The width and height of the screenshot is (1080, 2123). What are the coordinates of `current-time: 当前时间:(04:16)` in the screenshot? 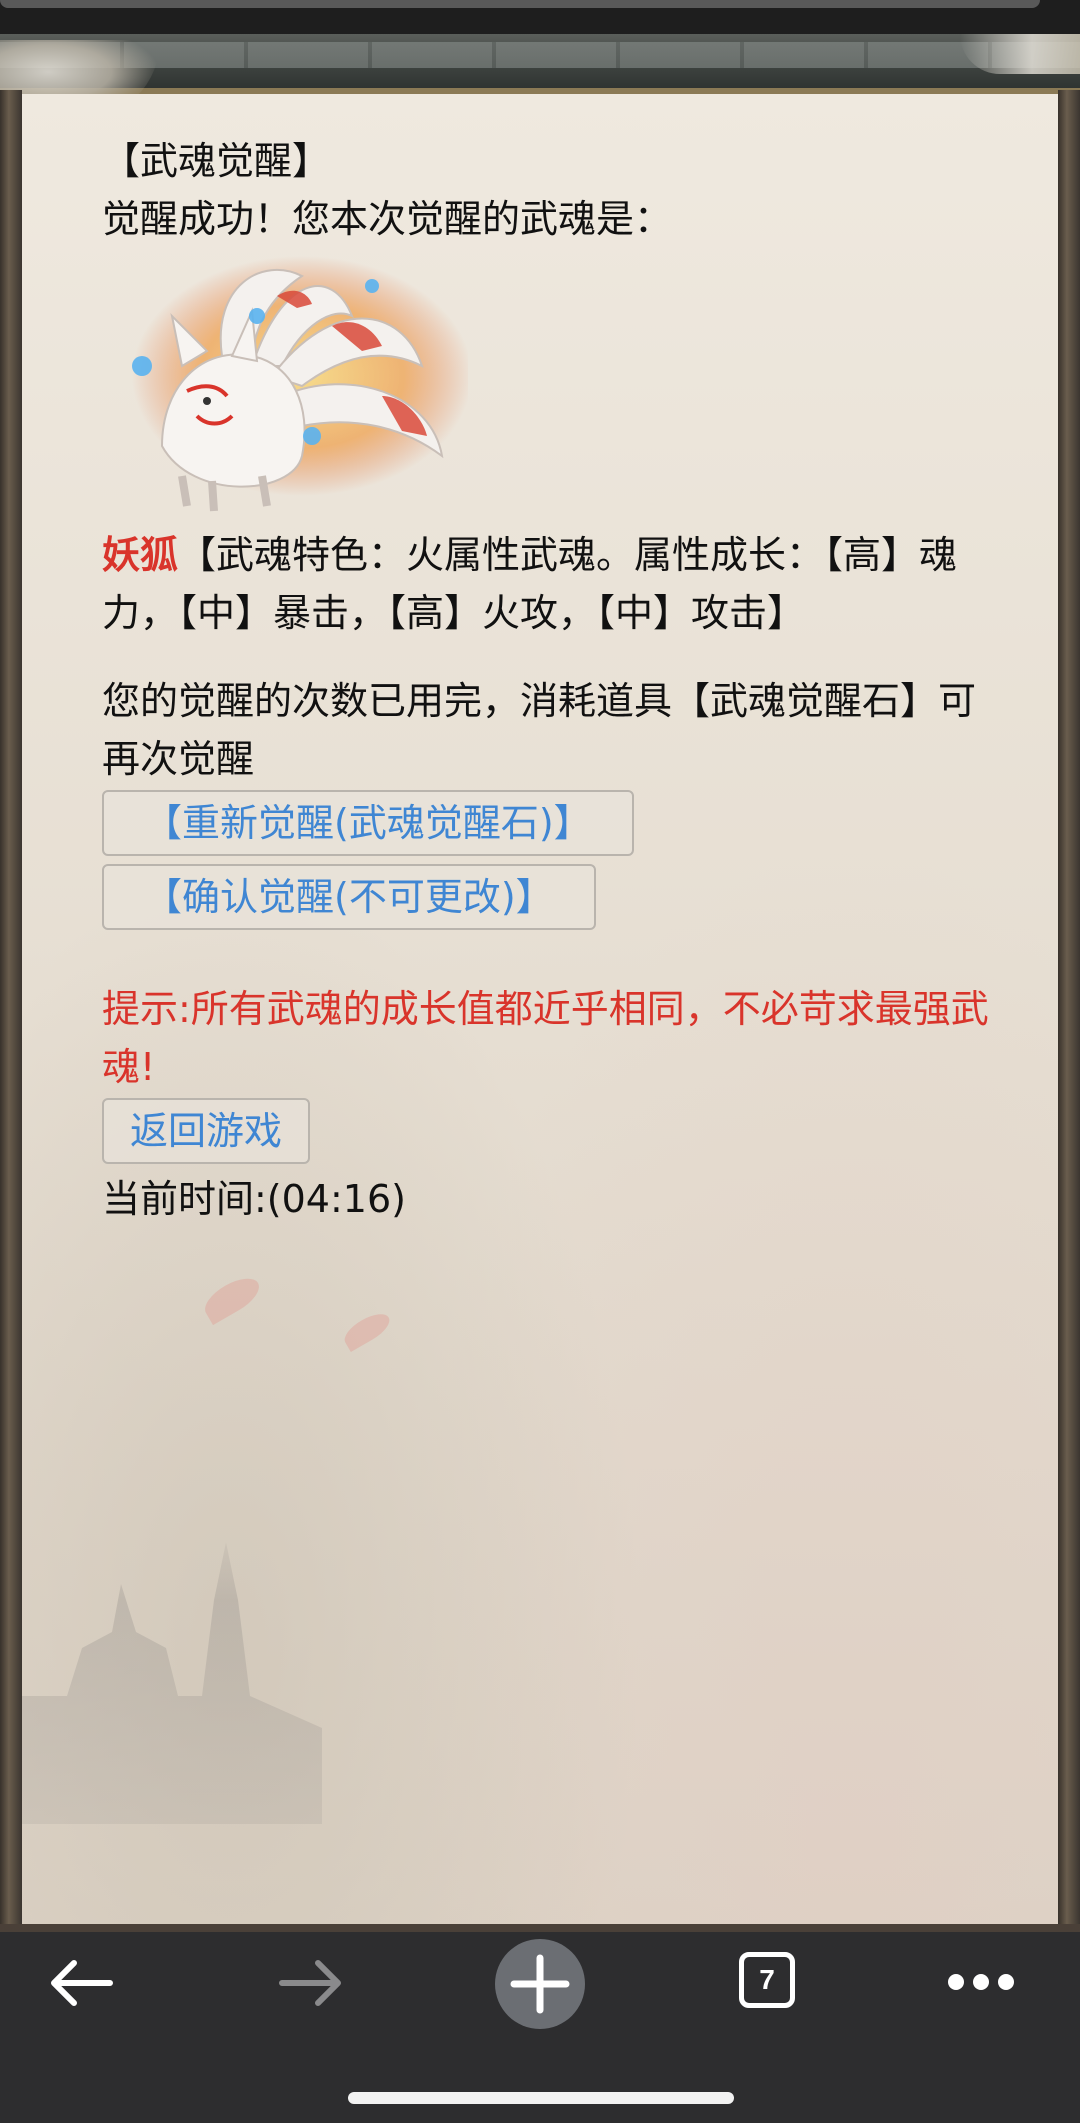 It's located at (254, 1199).